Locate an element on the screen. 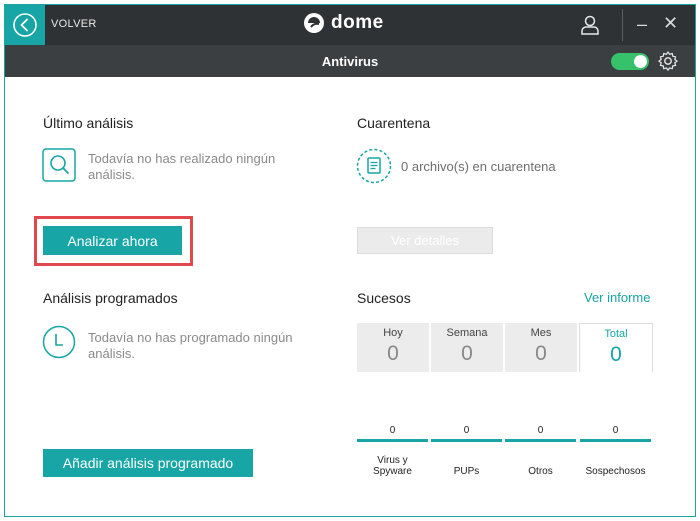  dome-logo: dome is located at coordinates (343, 23).